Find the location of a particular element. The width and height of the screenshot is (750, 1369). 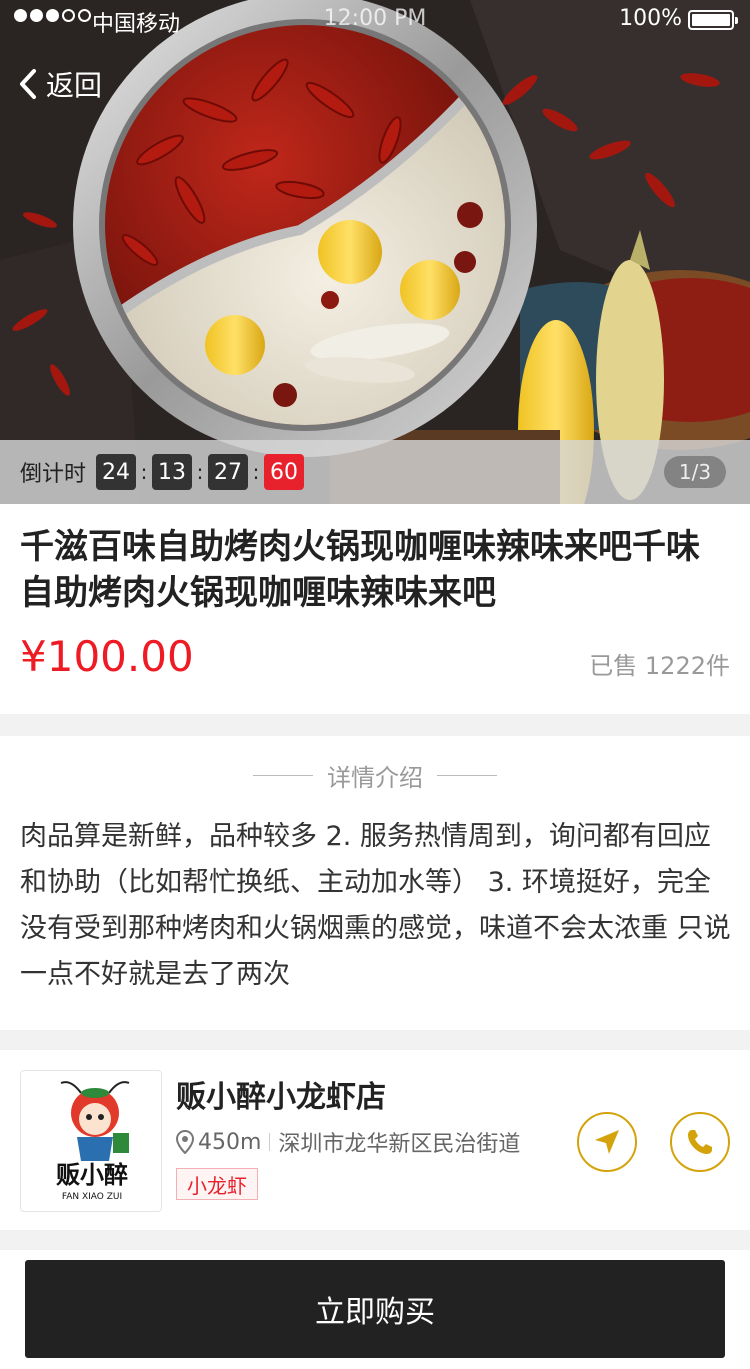

store-name: 贩小醉小龙虾店 is located at coordinates (281, 1097).